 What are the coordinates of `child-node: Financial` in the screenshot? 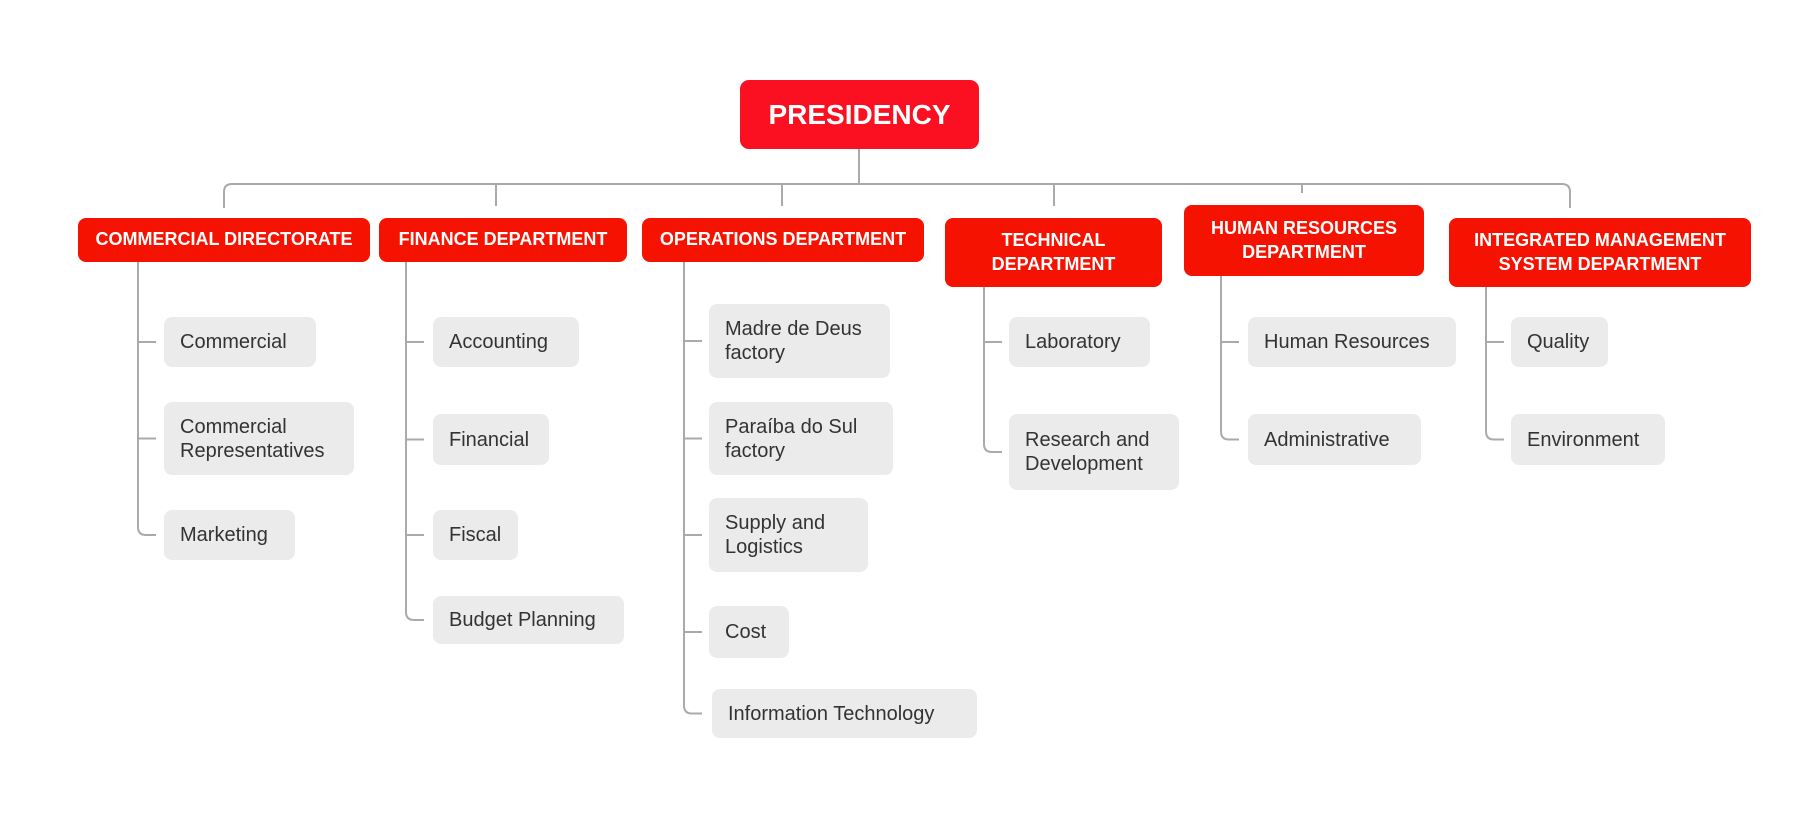 It's located at (491, 439).